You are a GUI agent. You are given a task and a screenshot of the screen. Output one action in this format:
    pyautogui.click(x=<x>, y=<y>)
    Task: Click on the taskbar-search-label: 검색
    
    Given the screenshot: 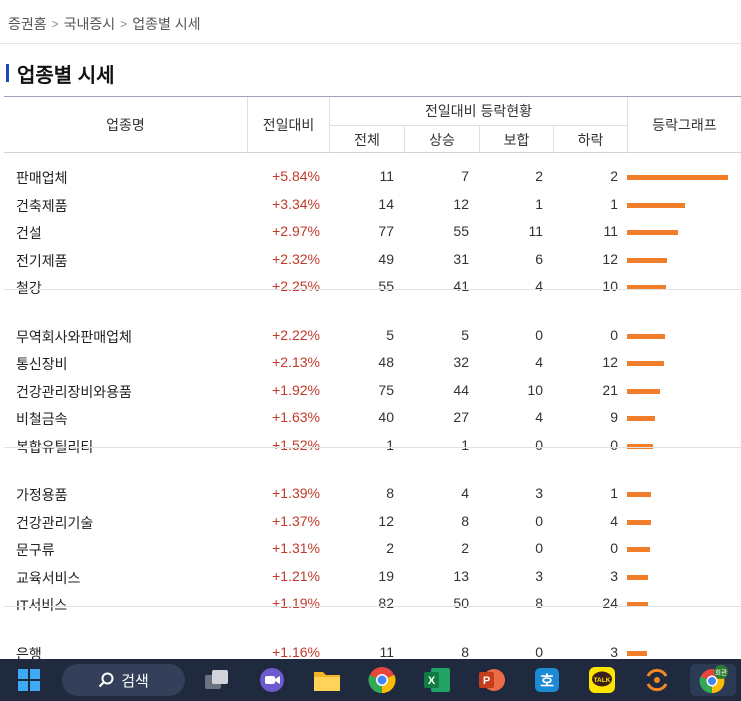 What is the action you would take?
    pyautogui.click(x=135, y=681)
    